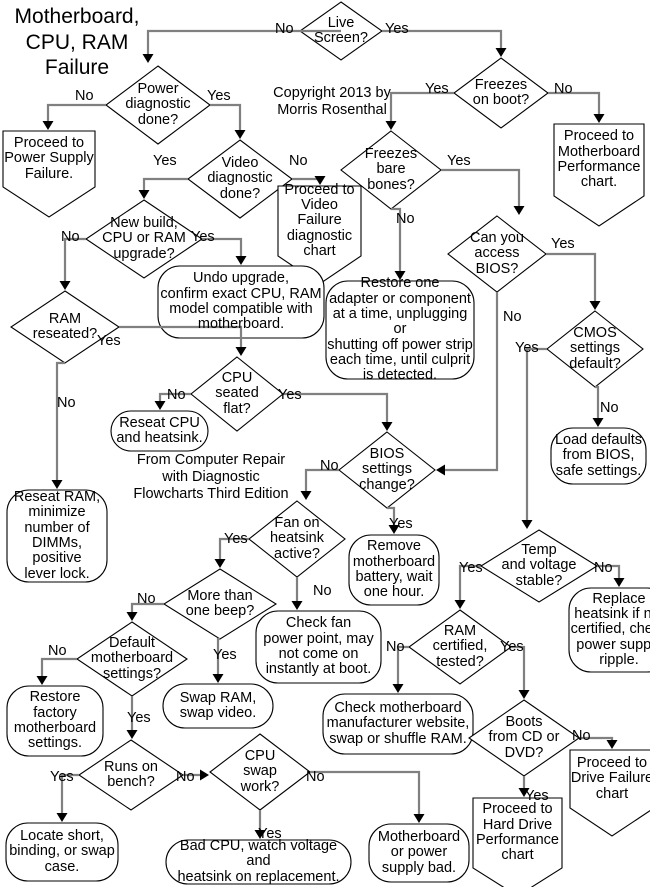  What do you see at coordinates (62, 852) in the screenshot?
I see `node-shape-locate_short` at bounding box center [62, 852].